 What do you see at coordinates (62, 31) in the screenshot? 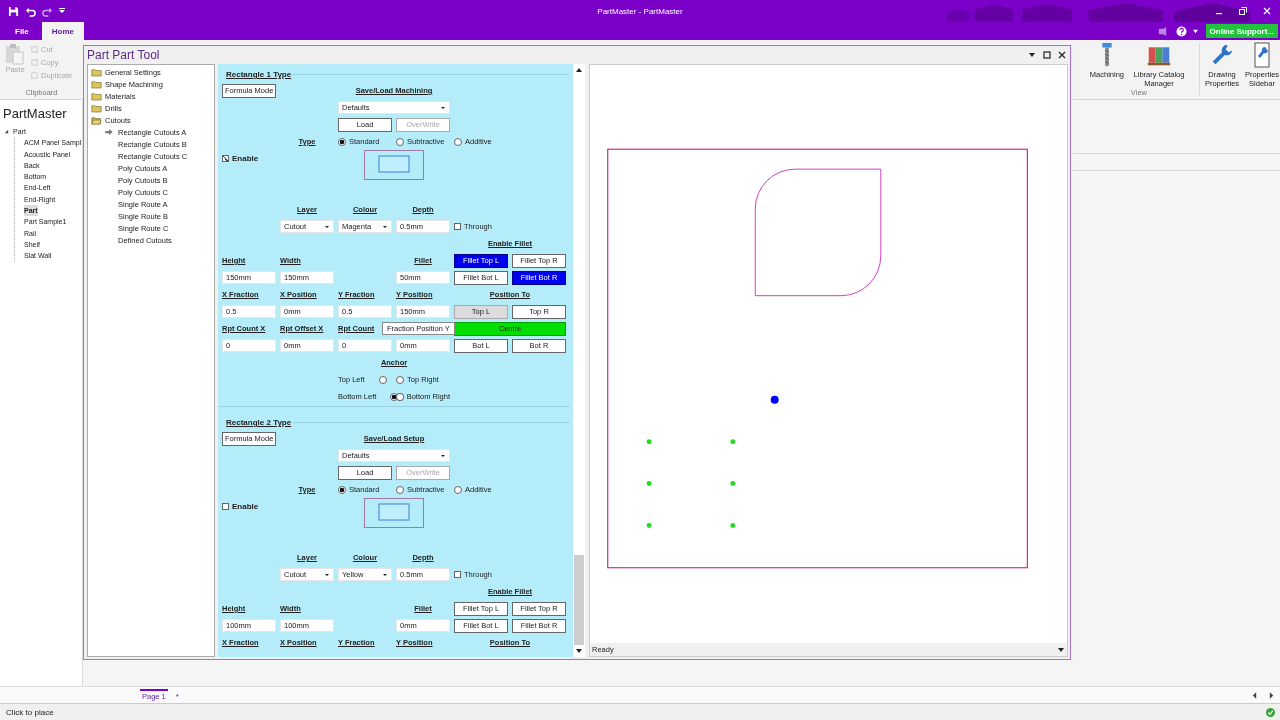
I see `ribbon-tab: Home` at bounding box center [62, 31].